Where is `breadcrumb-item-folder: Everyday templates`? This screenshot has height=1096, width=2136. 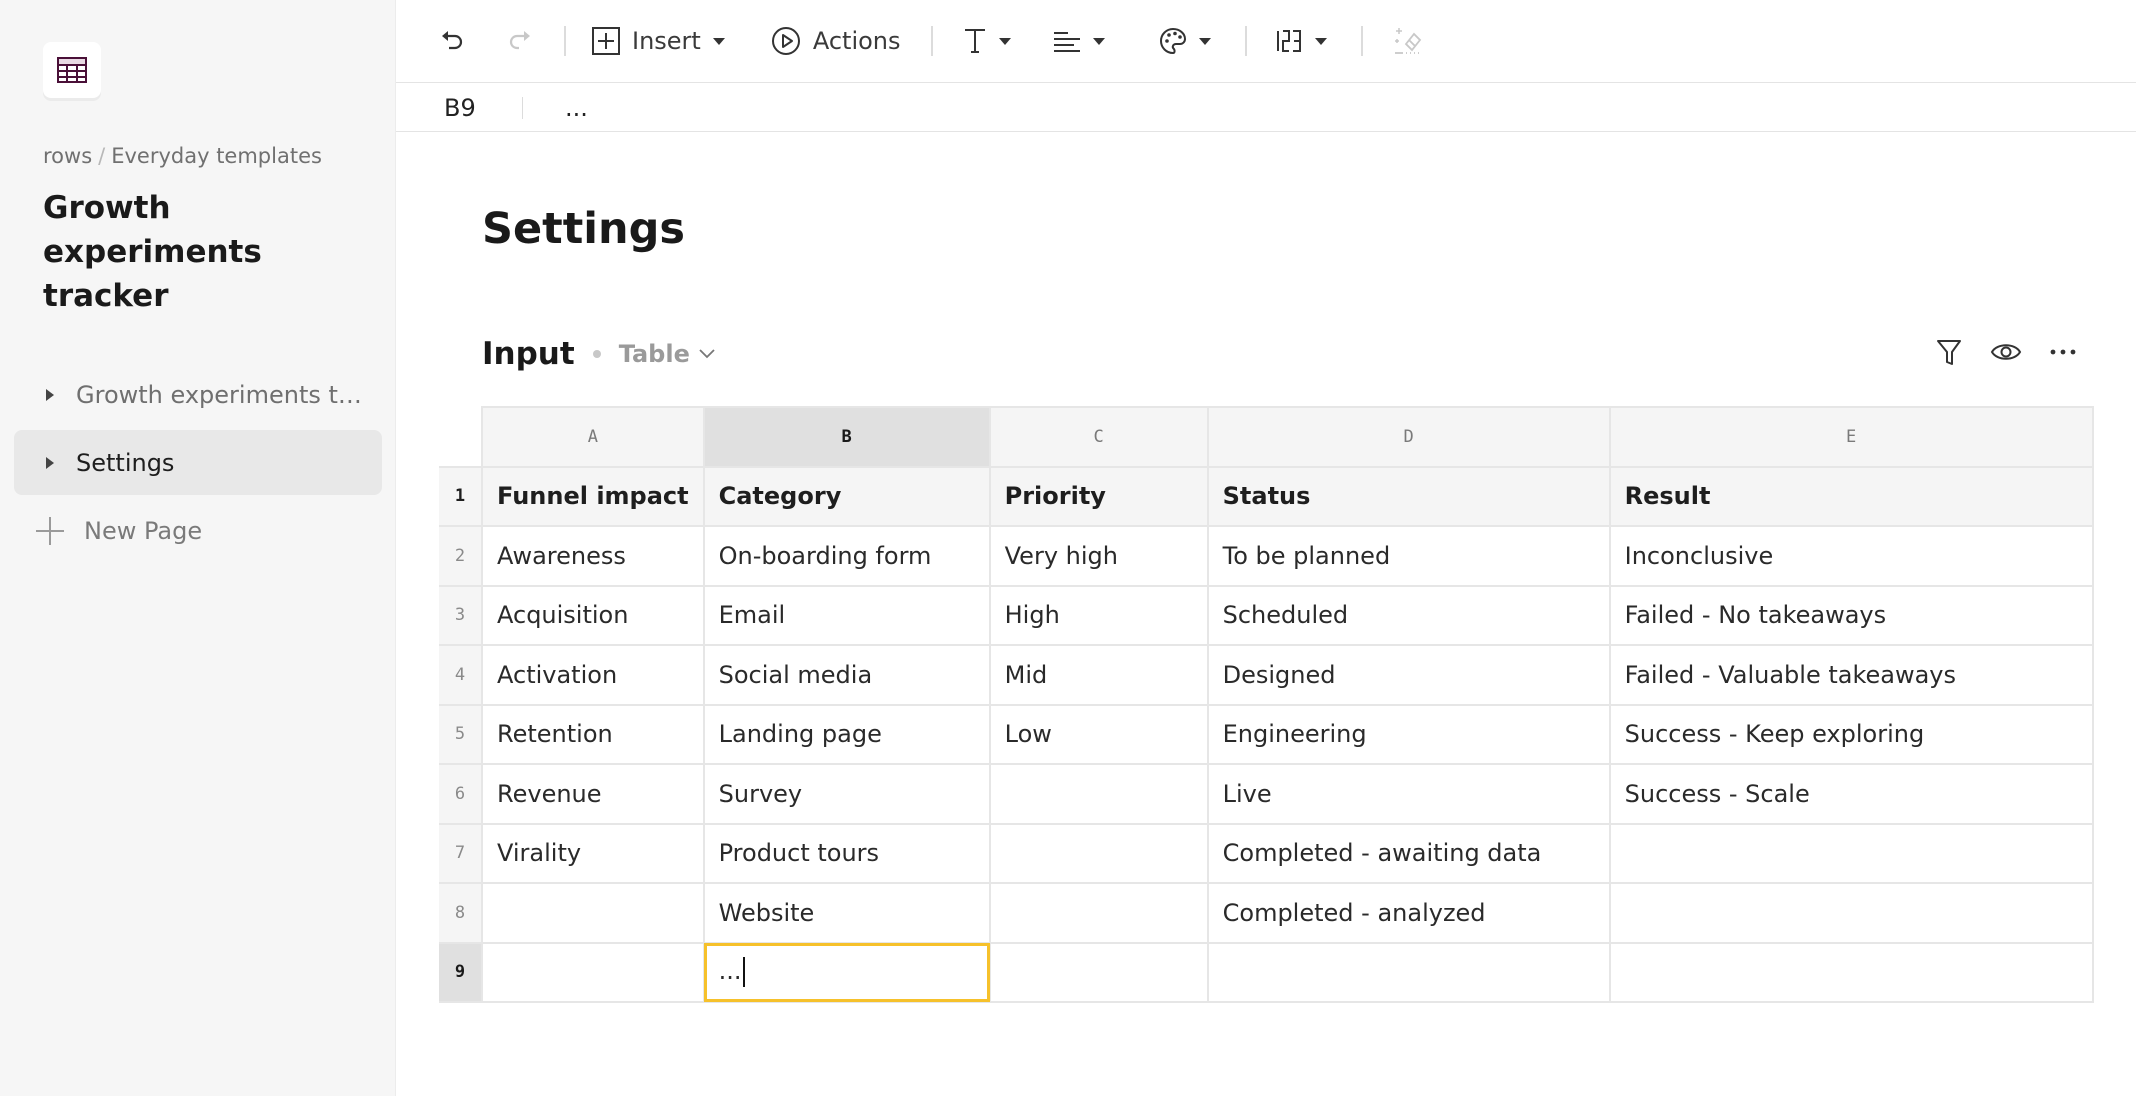 breadcrumb-item-folder: Everyday templates is located at coordinates (216, 156).